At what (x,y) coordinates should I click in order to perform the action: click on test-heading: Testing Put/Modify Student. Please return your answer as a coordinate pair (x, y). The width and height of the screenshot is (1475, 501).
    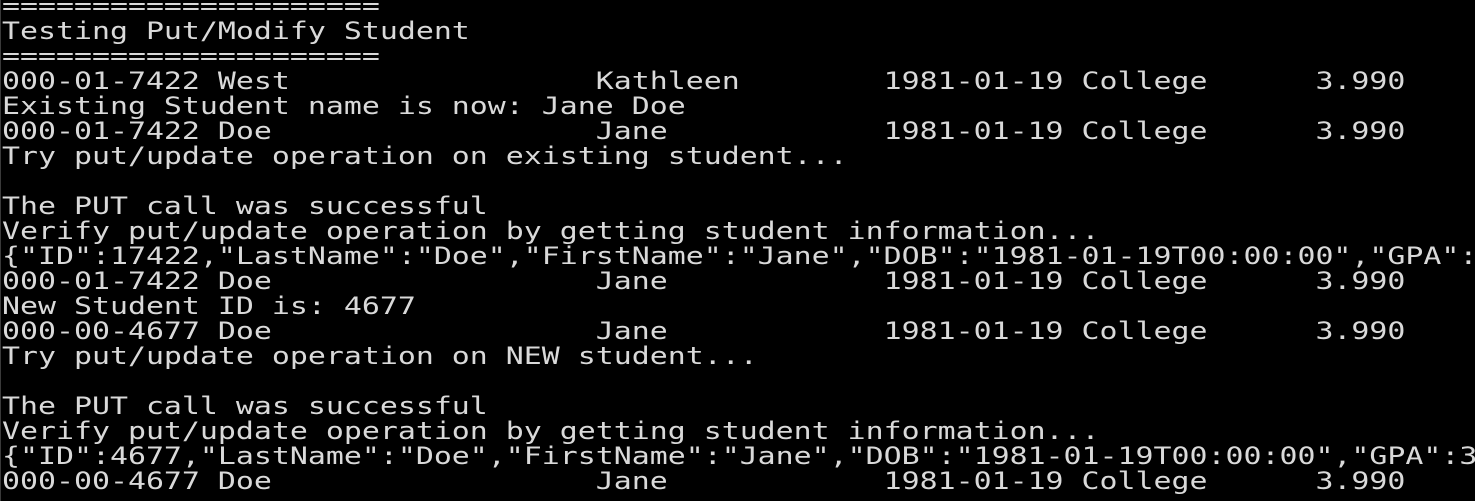
    Looking at the image, I should click on (236, 30).